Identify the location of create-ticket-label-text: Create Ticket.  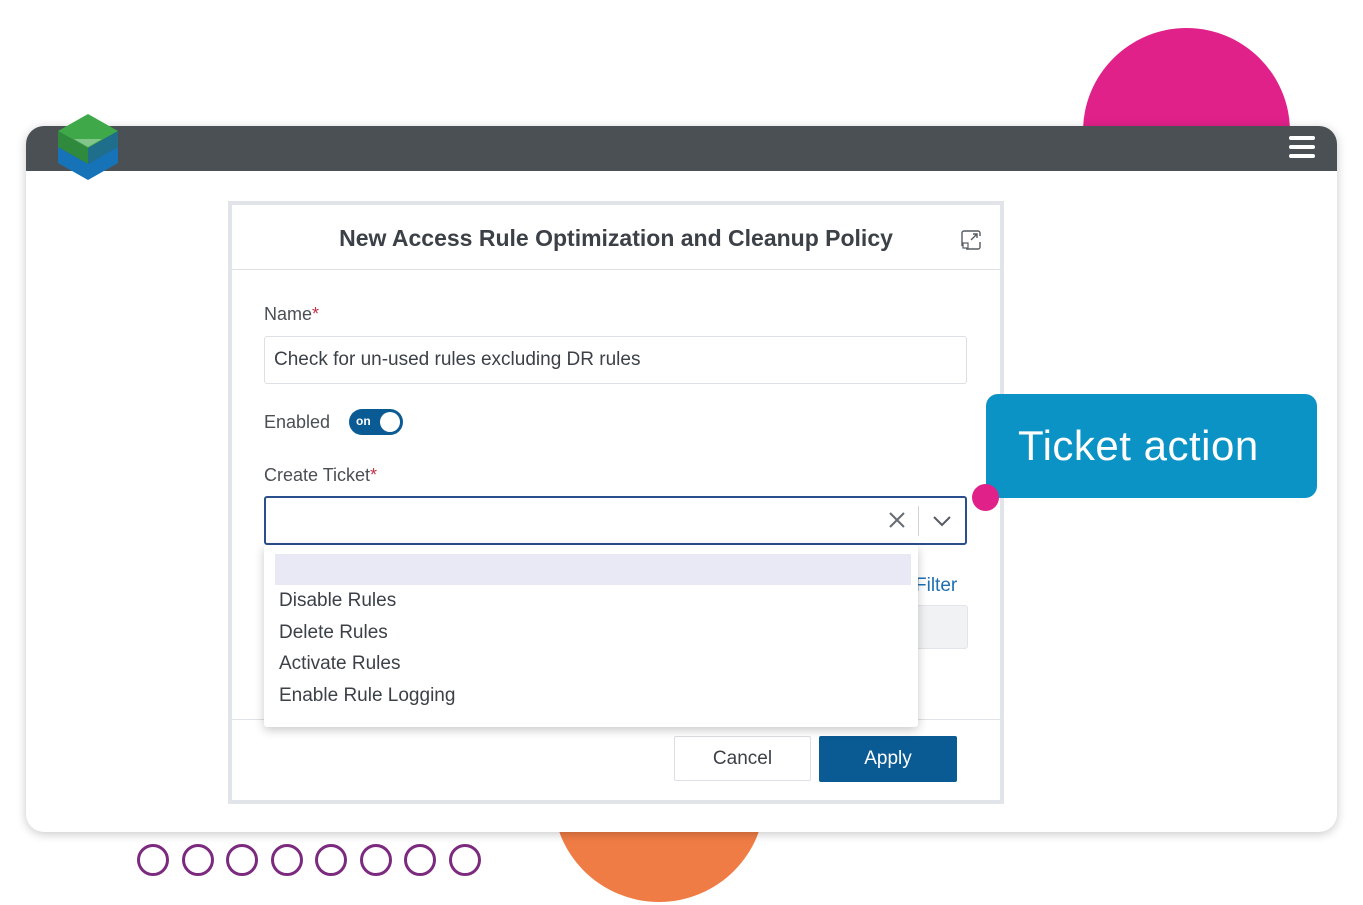
(317, 475).